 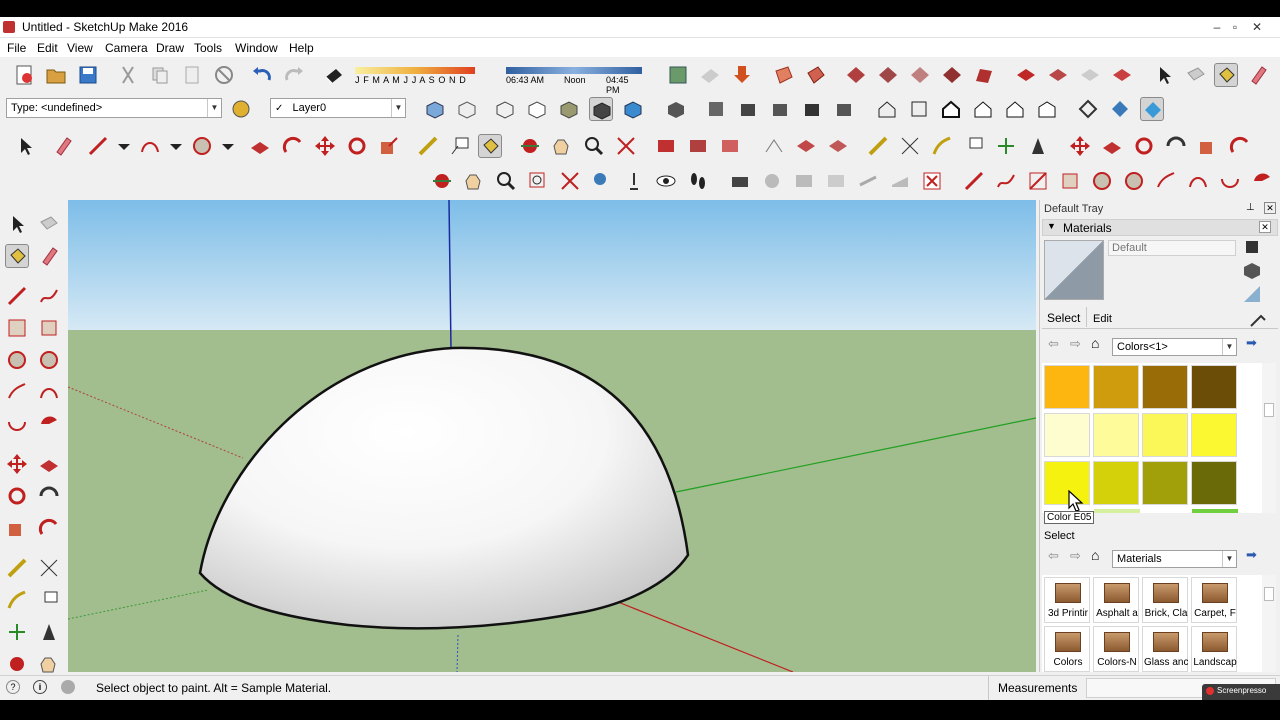 I want to click on walk-2-icon, so click(x=698, y=181).